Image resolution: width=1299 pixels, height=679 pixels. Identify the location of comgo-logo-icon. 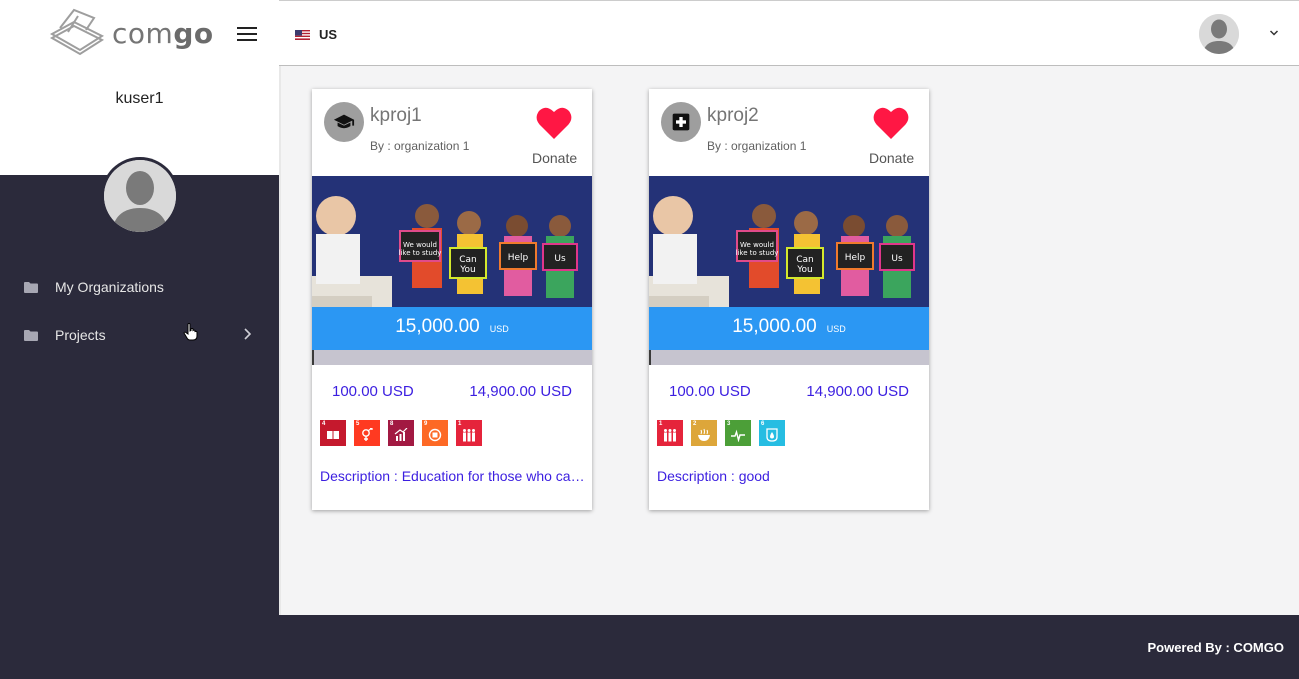
(77, 32).